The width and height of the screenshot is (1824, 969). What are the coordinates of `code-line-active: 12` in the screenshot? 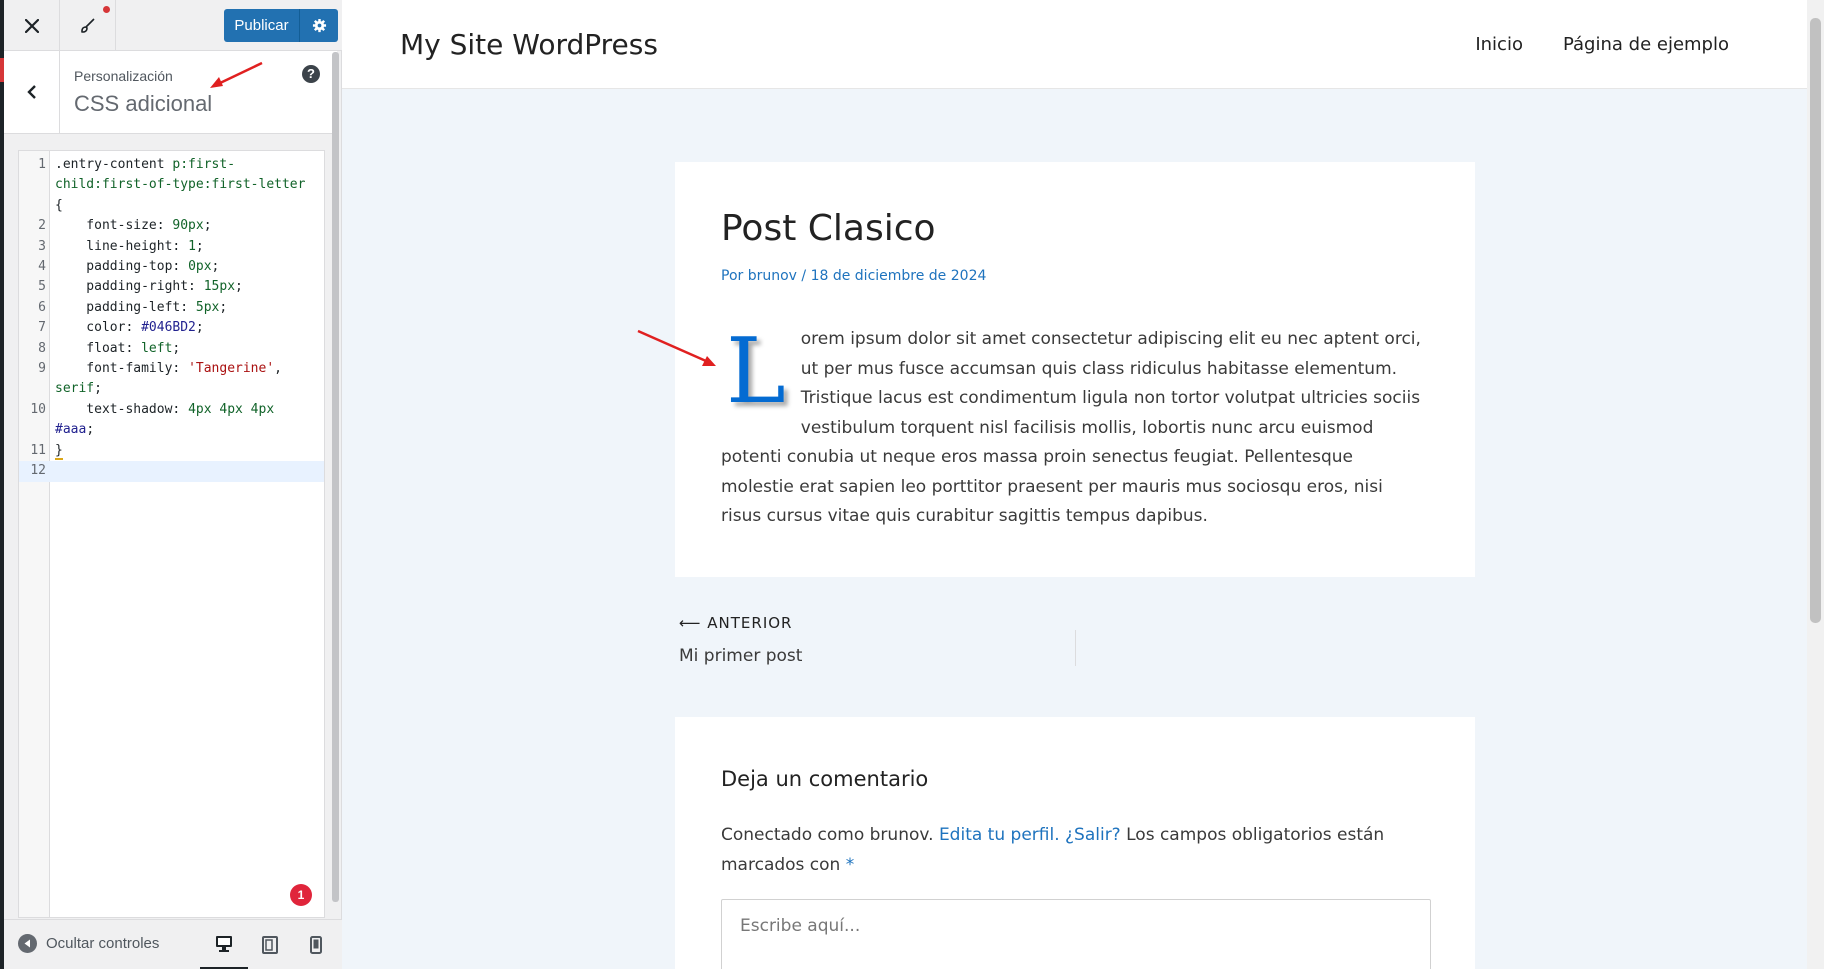 It's located at (171, 471).